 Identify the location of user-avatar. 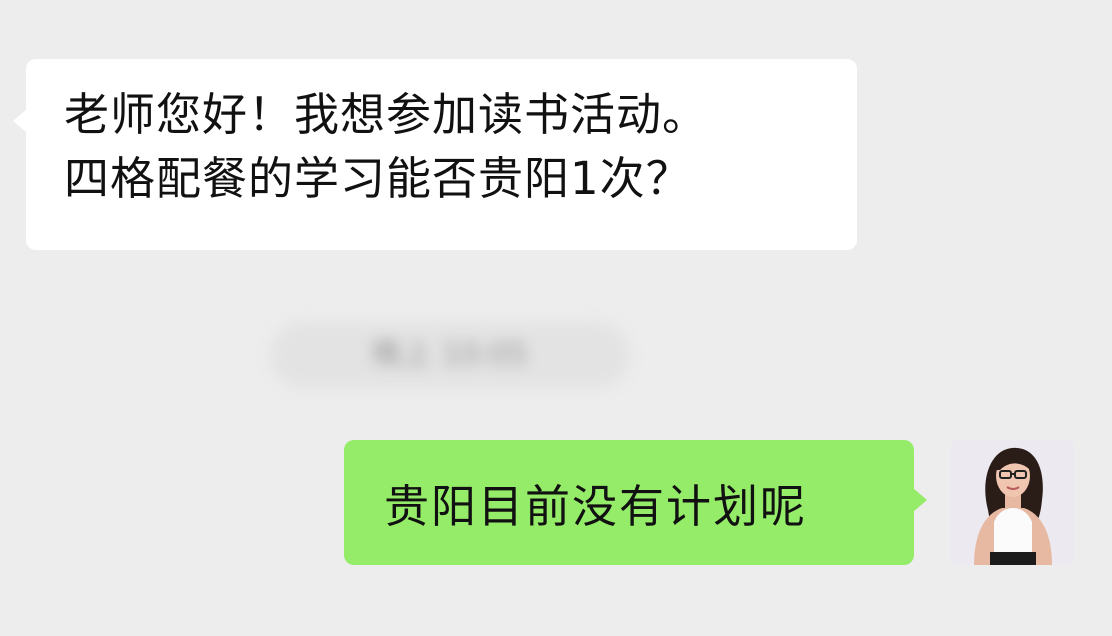
(1012, 502).